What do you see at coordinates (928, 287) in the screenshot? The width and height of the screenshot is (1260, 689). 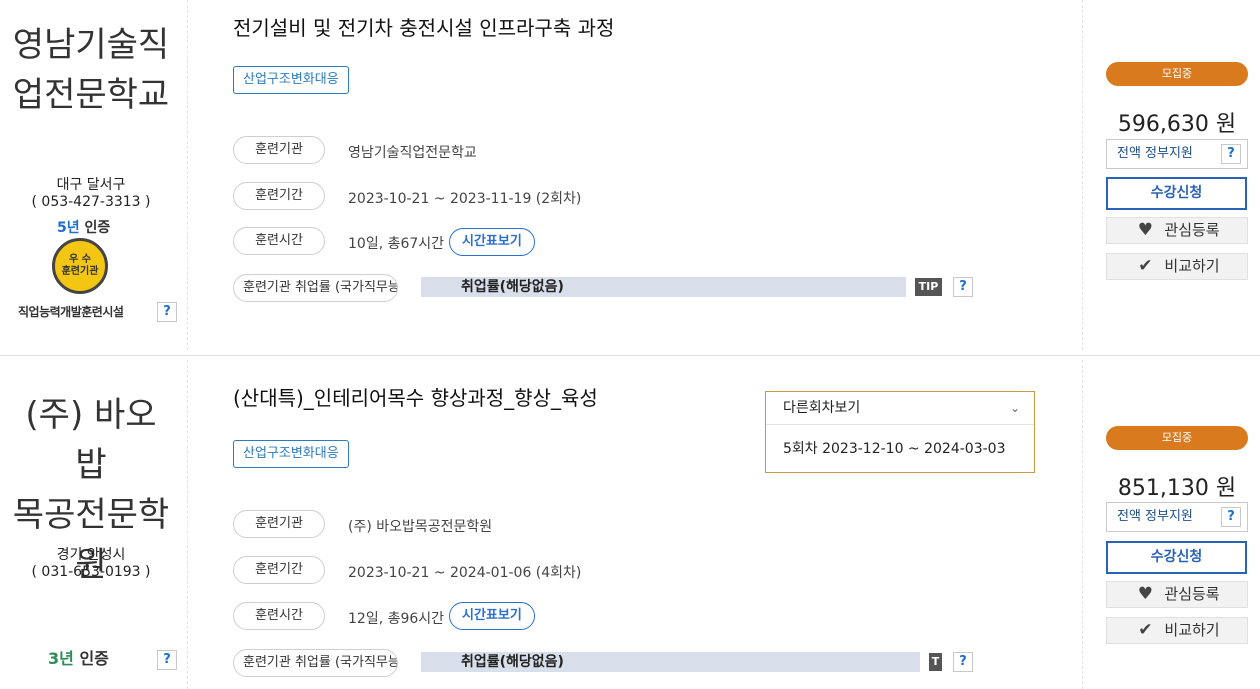 I see `tip-badge: TIP` at bounding box center [928, 287].